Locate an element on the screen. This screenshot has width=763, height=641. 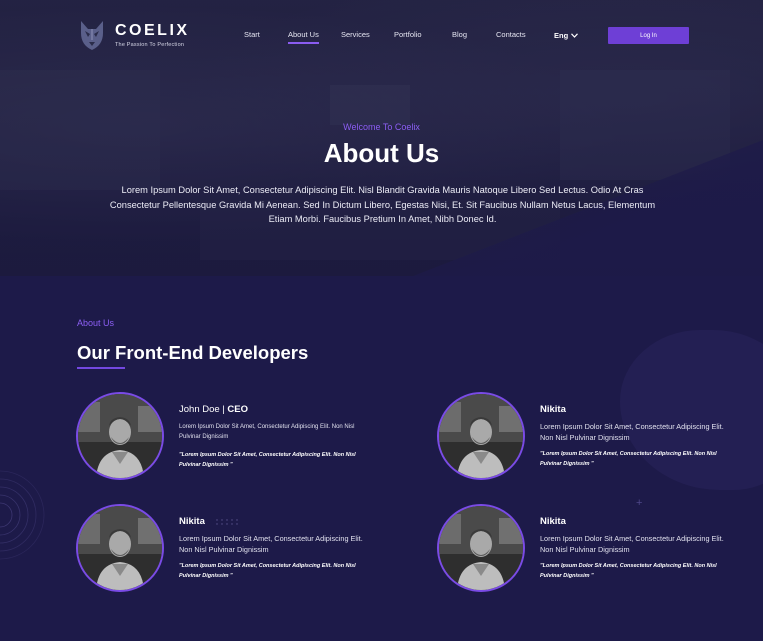
nav-item-start: Start is located at coordinates (252, 34).